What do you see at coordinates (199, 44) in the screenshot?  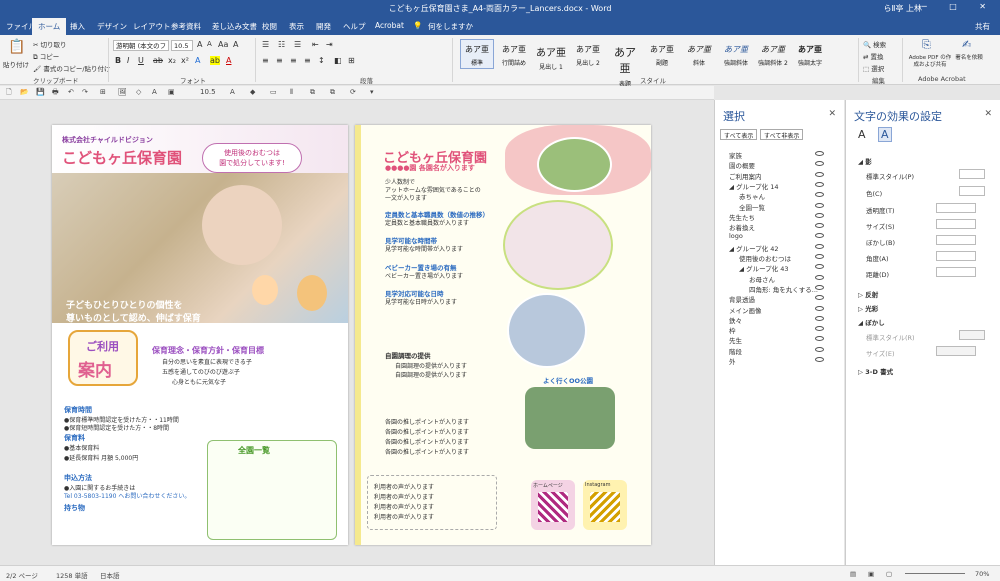 I see `grow-font-icon: A` at bounding box center [199, 44].